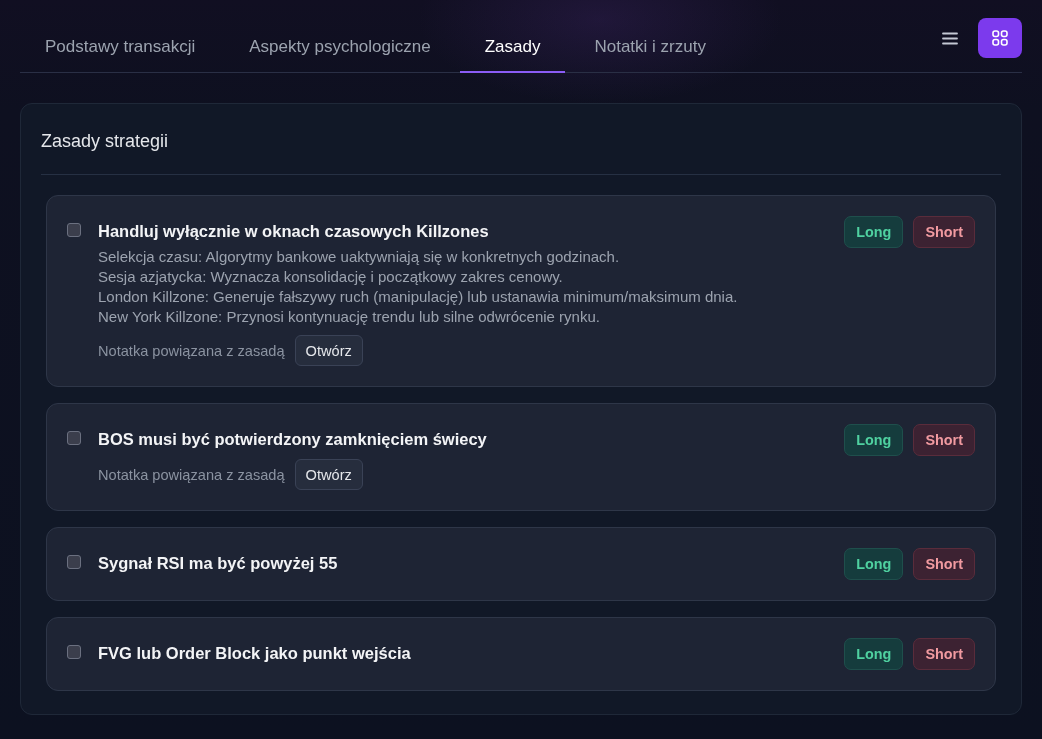  What do you see at coordinates (294, 231) in the screenshot?
I see `rule-title: Handluj wyłącznie w oknach czasowych Killzones` at bounding box center [294, 231].